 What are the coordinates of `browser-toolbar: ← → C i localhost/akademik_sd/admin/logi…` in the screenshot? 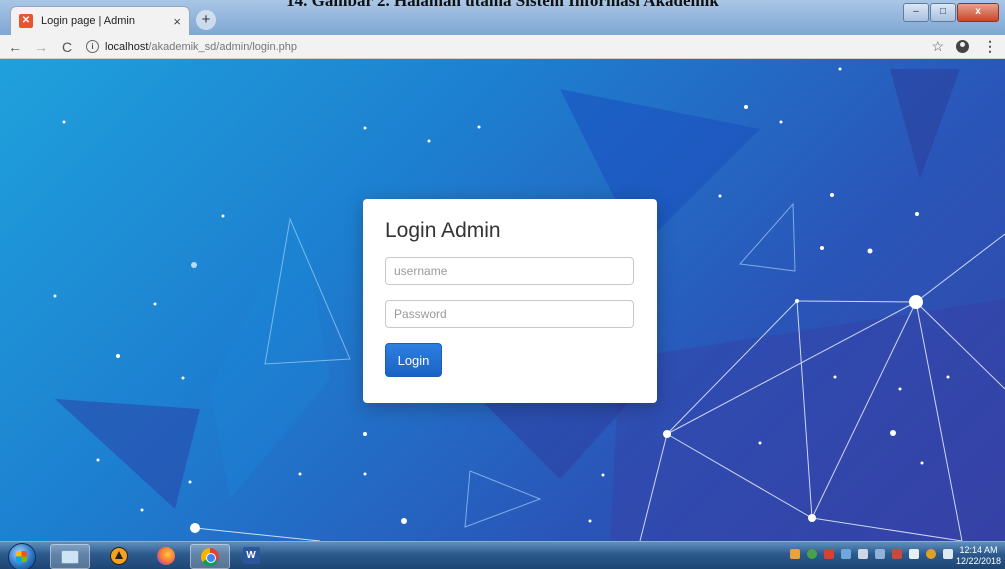 It's located at (502, 47).